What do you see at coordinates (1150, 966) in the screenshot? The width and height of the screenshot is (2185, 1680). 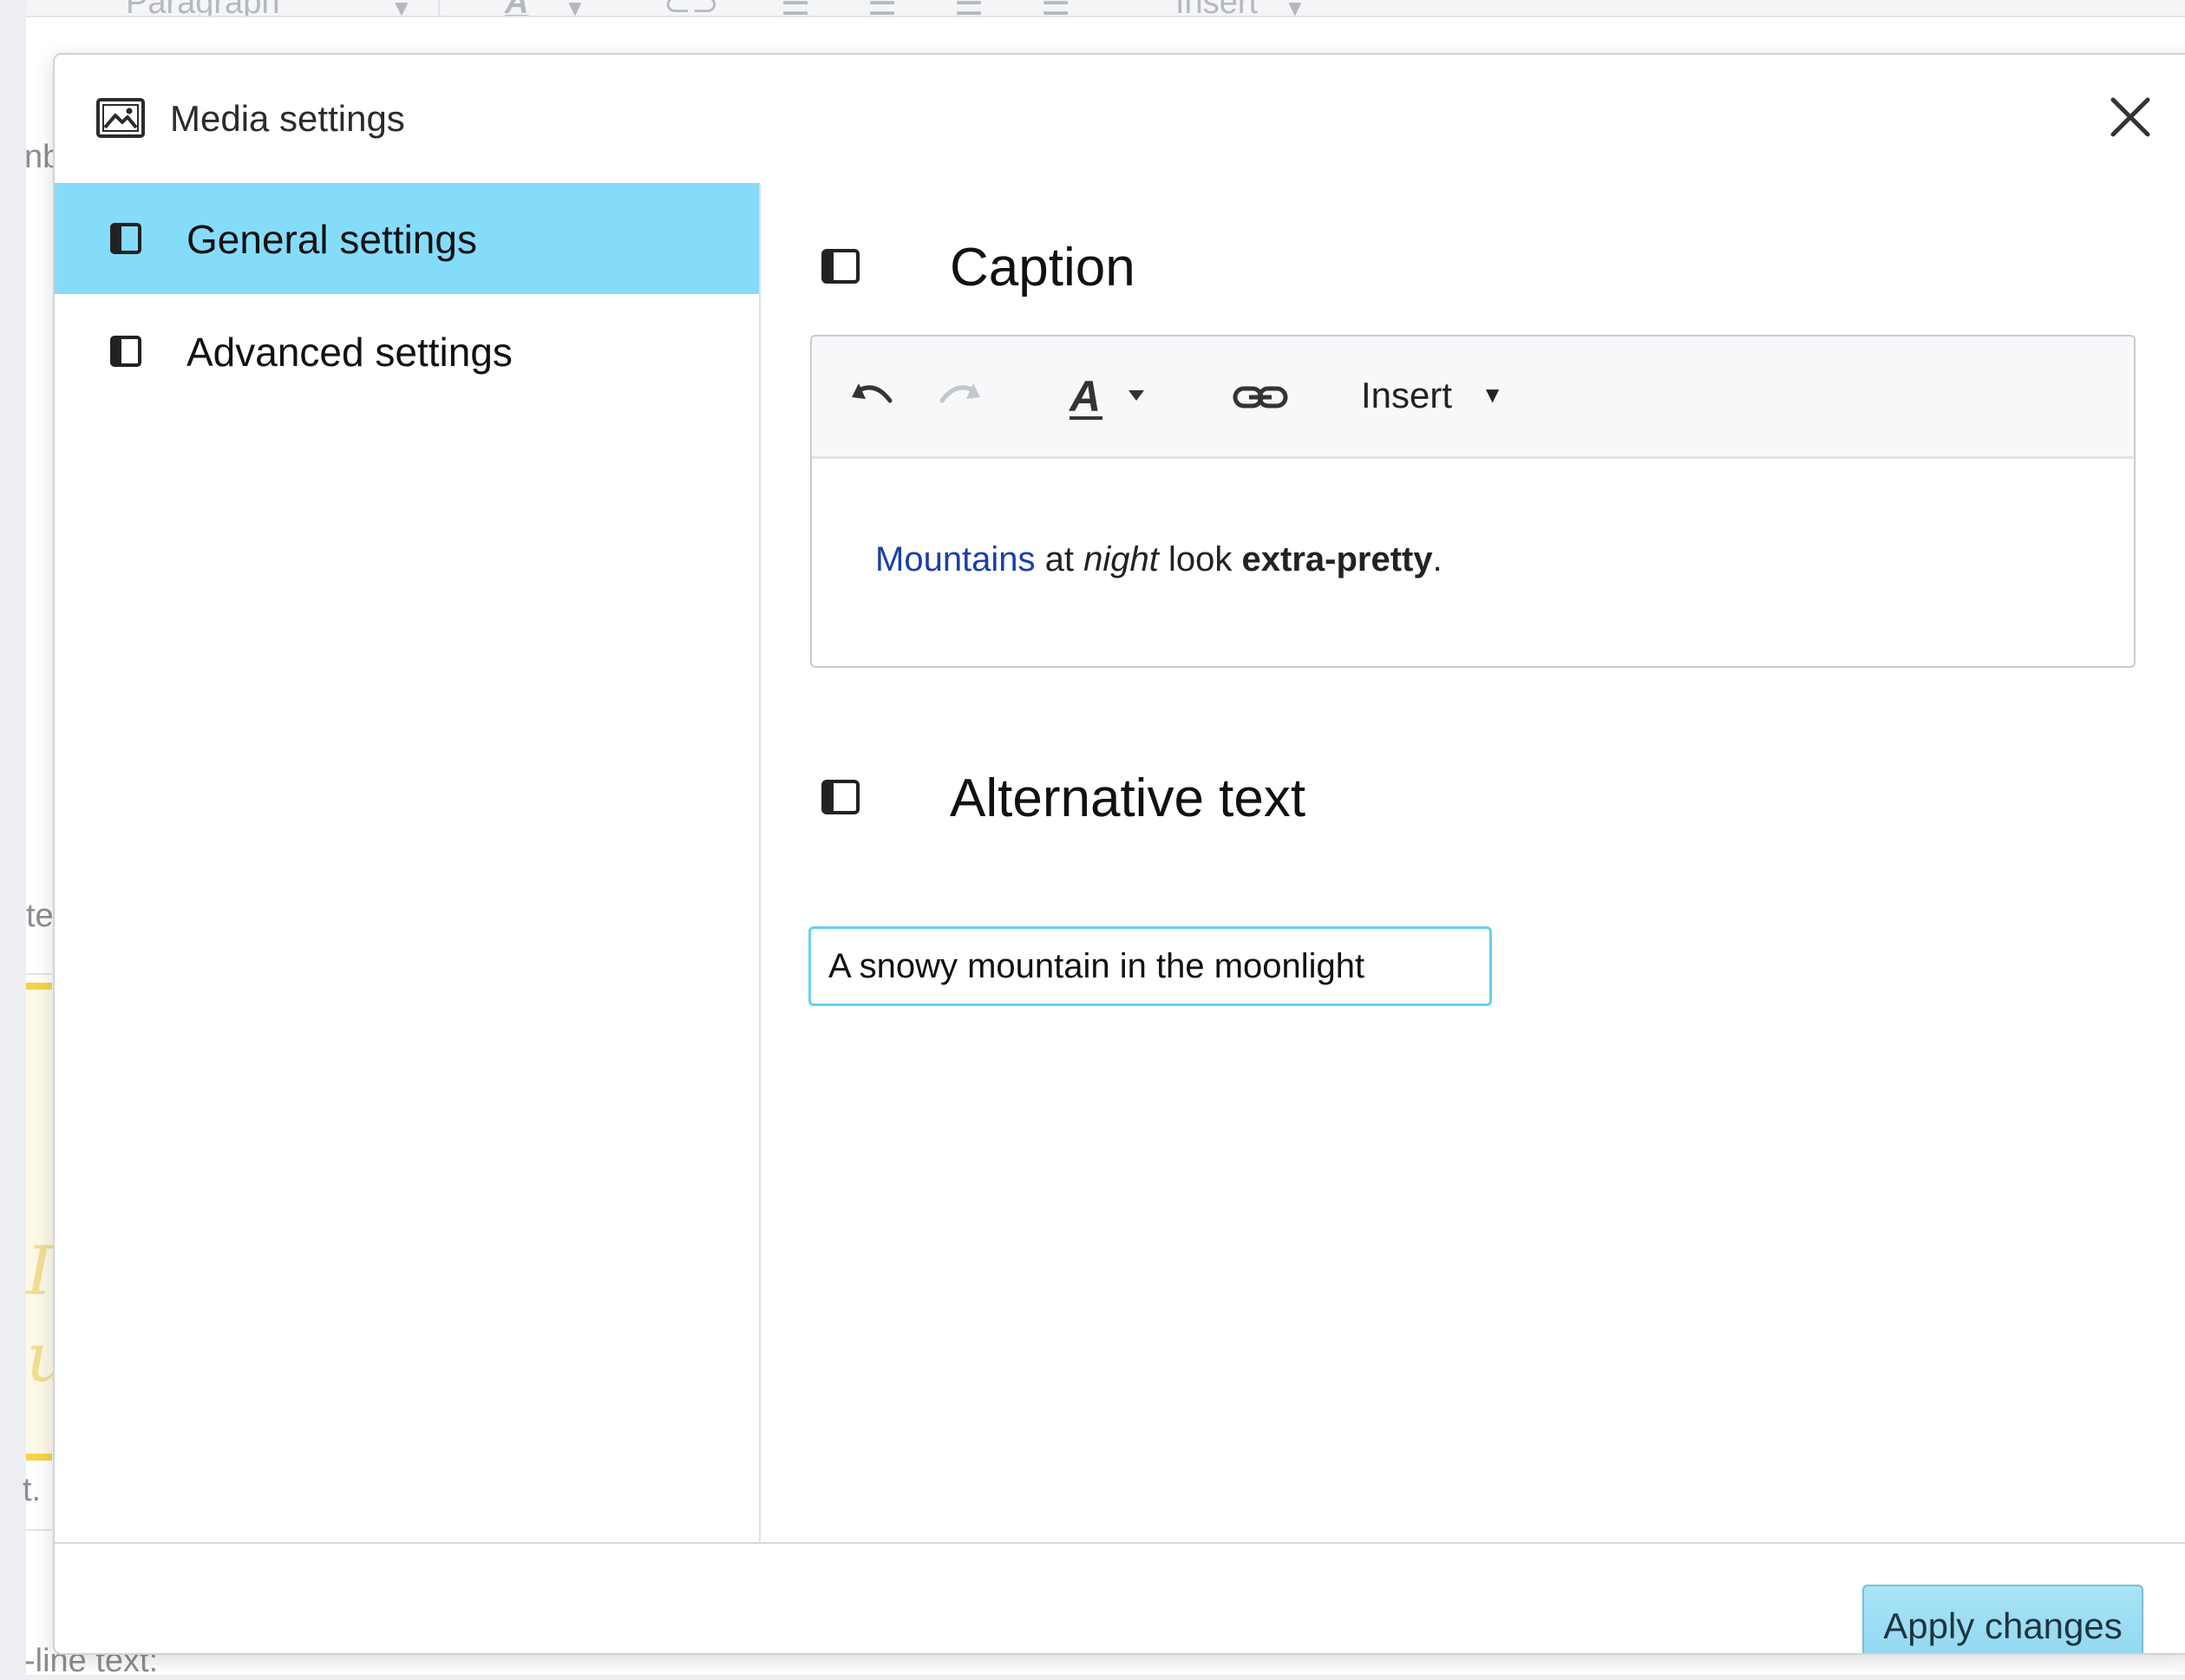 I see `alt-text-input` at bounding box center [1150, 966].